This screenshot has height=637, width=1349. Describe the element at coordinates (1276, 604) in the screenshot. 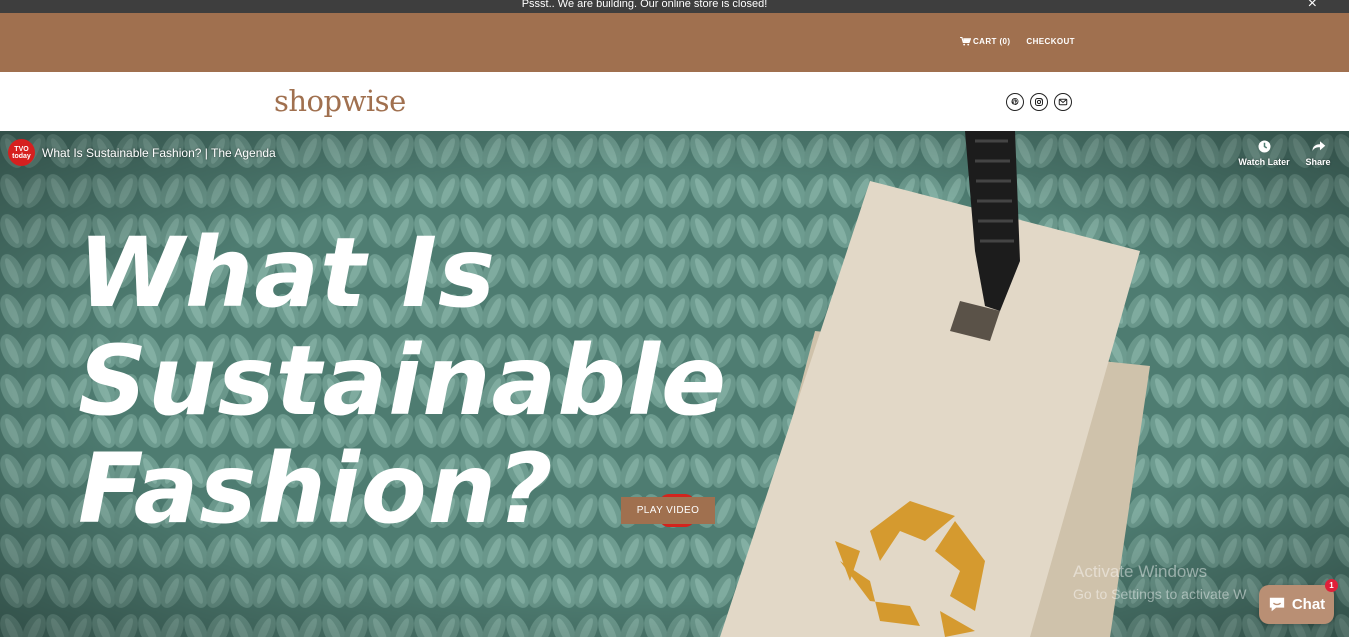

I see `chat-bubble-icon` at that location.